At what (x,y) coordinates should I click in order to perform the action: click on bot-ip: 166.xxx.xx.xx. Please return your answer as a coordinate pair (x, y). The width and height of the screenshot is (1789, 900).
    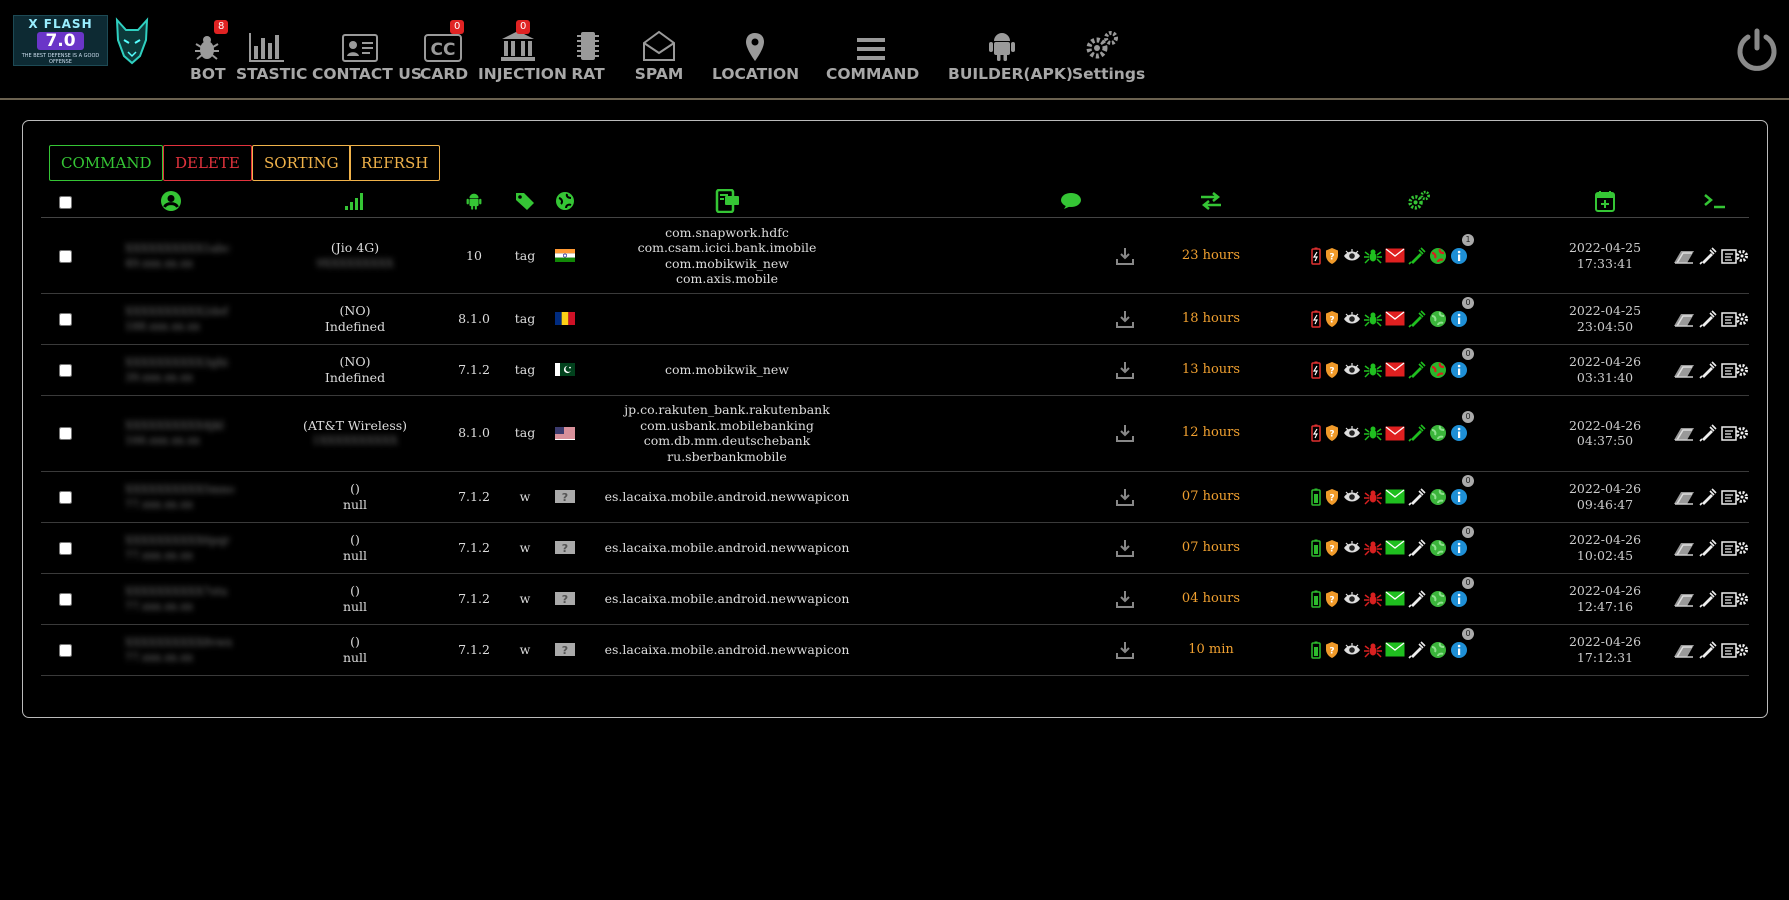
    Looking at the image, I should click on (162, 440).